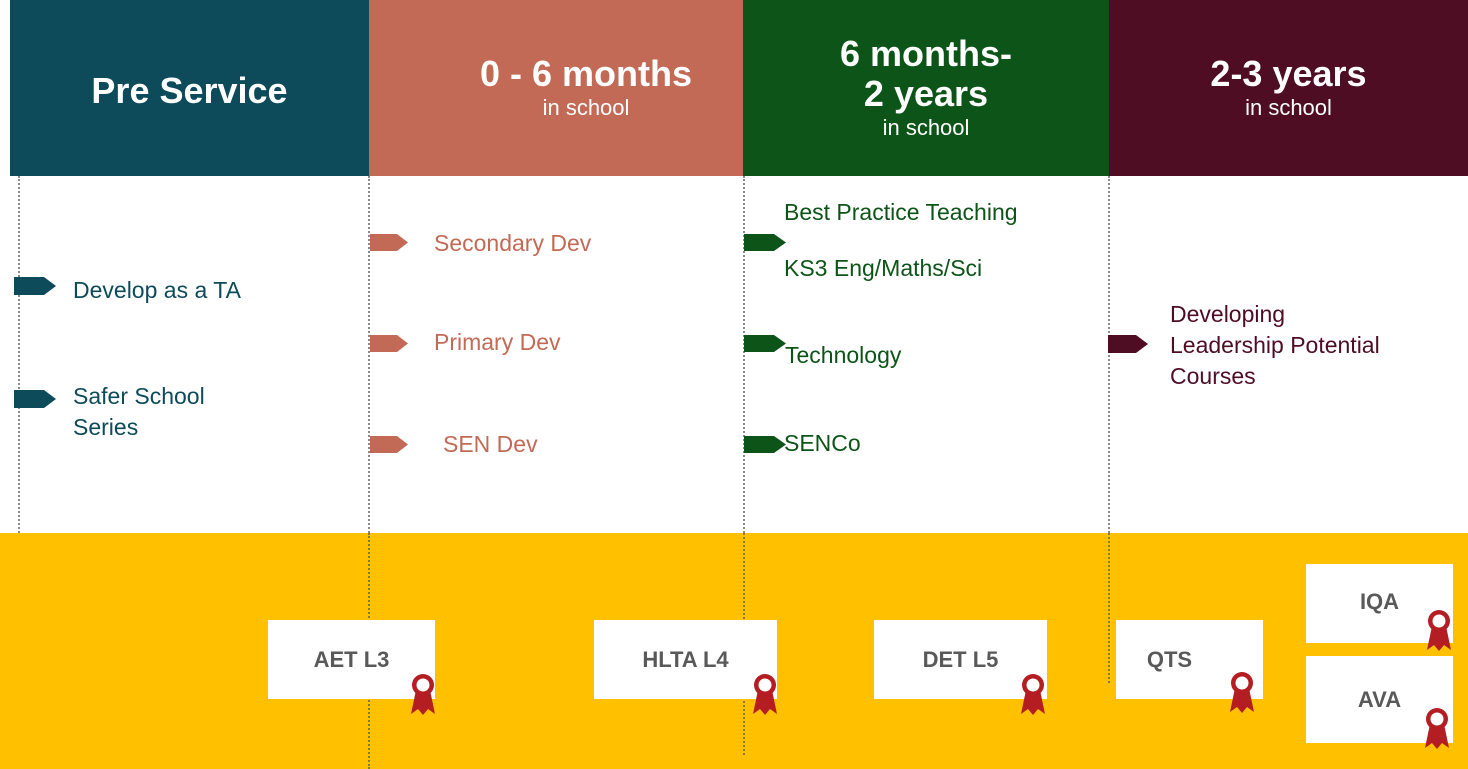 This screenshot has height=769, width=1468. Describe the element at coordinates (960, 659) in the screenshot. I see `qualification-label: DET L5` at that location.